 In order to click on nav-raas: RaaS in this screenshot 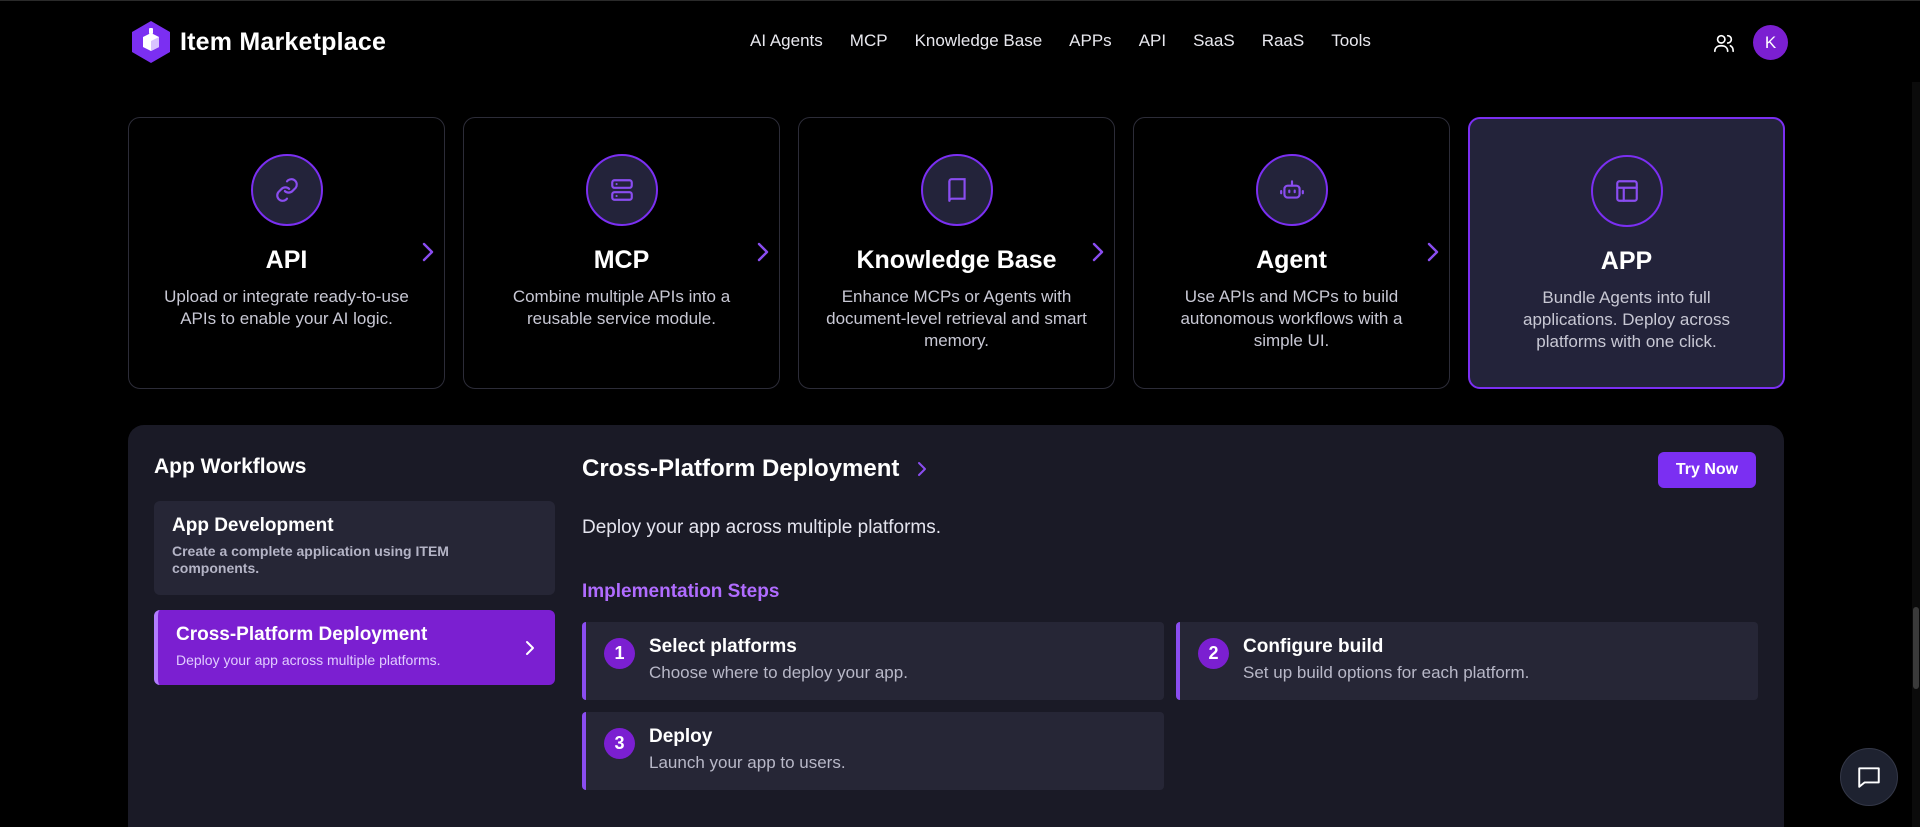, I will do `click(1283, 41)`.